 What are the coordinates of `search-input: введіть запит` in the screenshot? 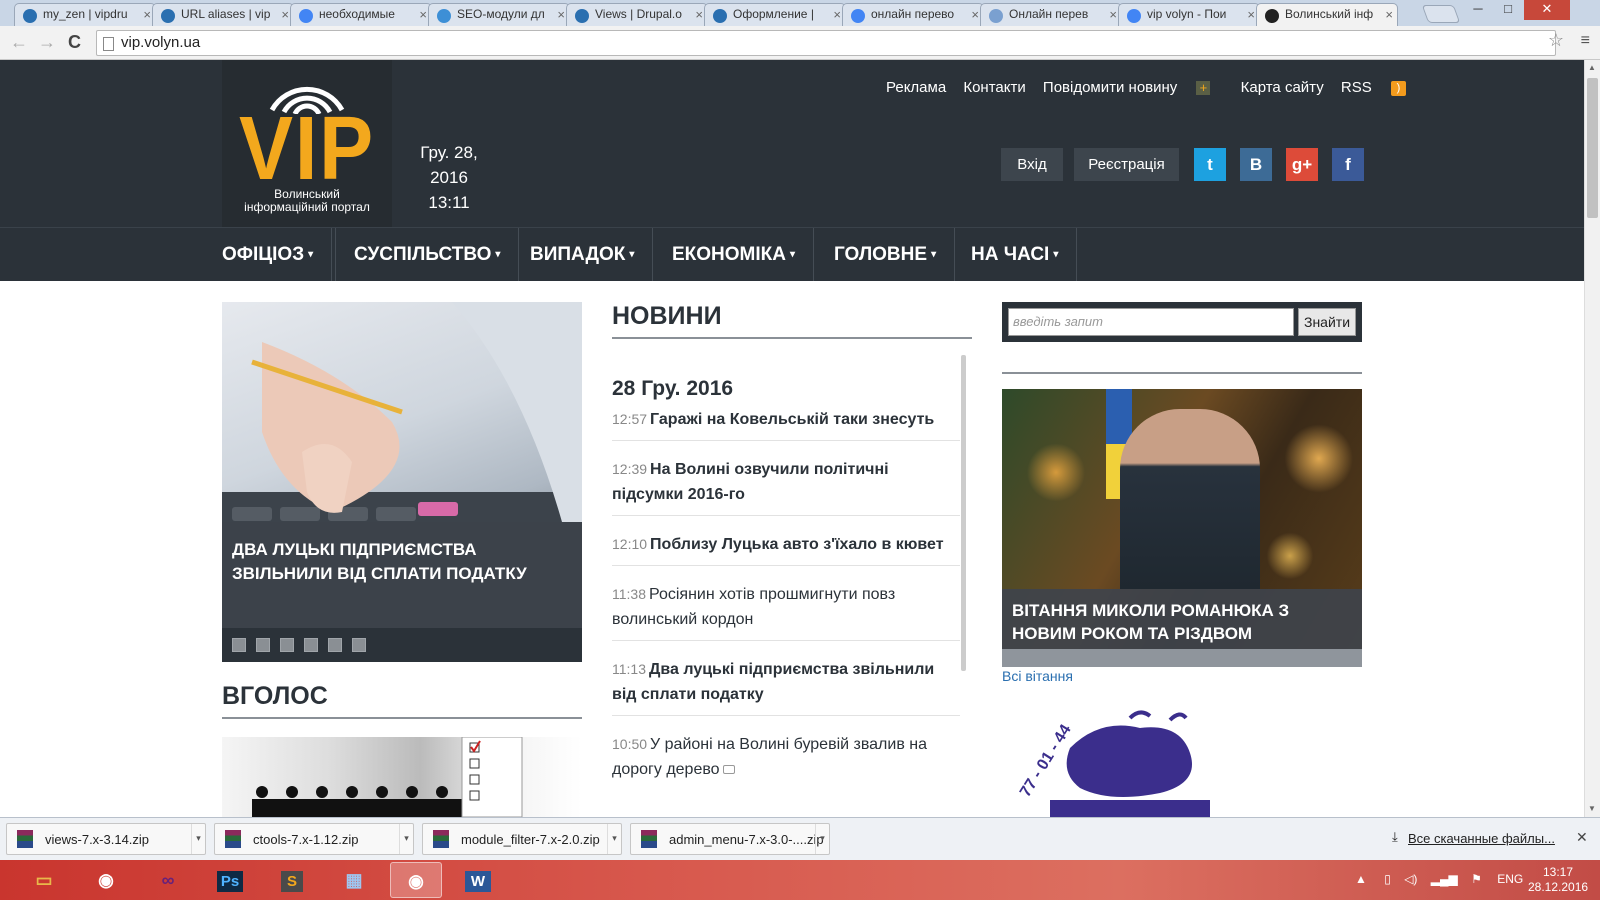 It's located at (1151, 322).